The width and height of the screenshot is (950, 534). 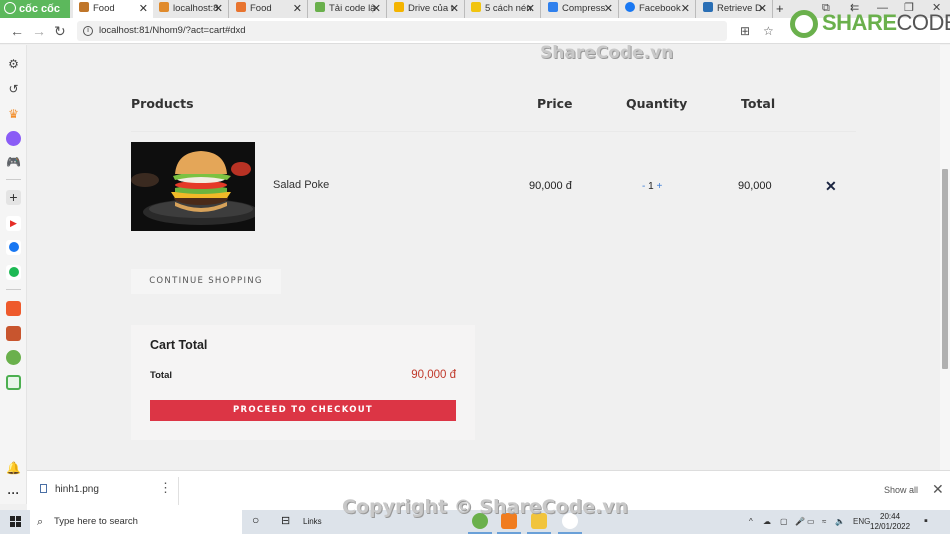 I want to click on language-indicator: ENG, so click(x=861, y=521).